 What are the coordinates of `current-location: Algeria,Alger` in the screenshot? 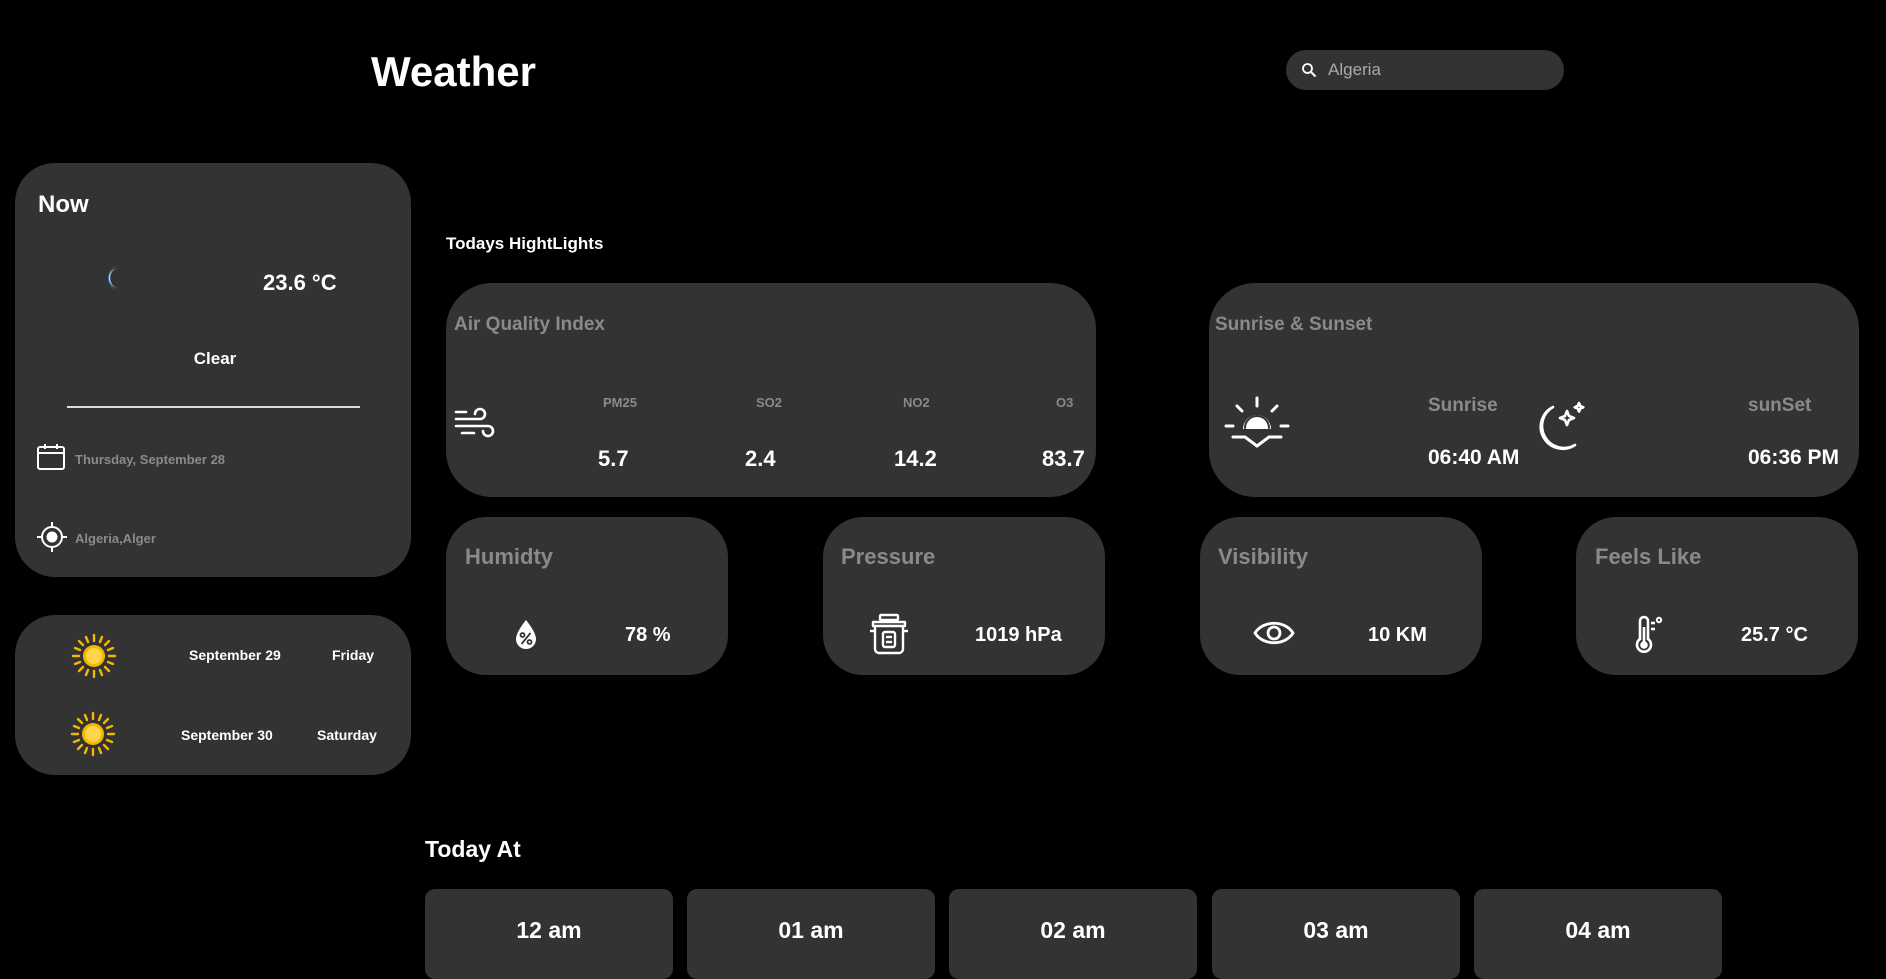 It's located at (115, 538).